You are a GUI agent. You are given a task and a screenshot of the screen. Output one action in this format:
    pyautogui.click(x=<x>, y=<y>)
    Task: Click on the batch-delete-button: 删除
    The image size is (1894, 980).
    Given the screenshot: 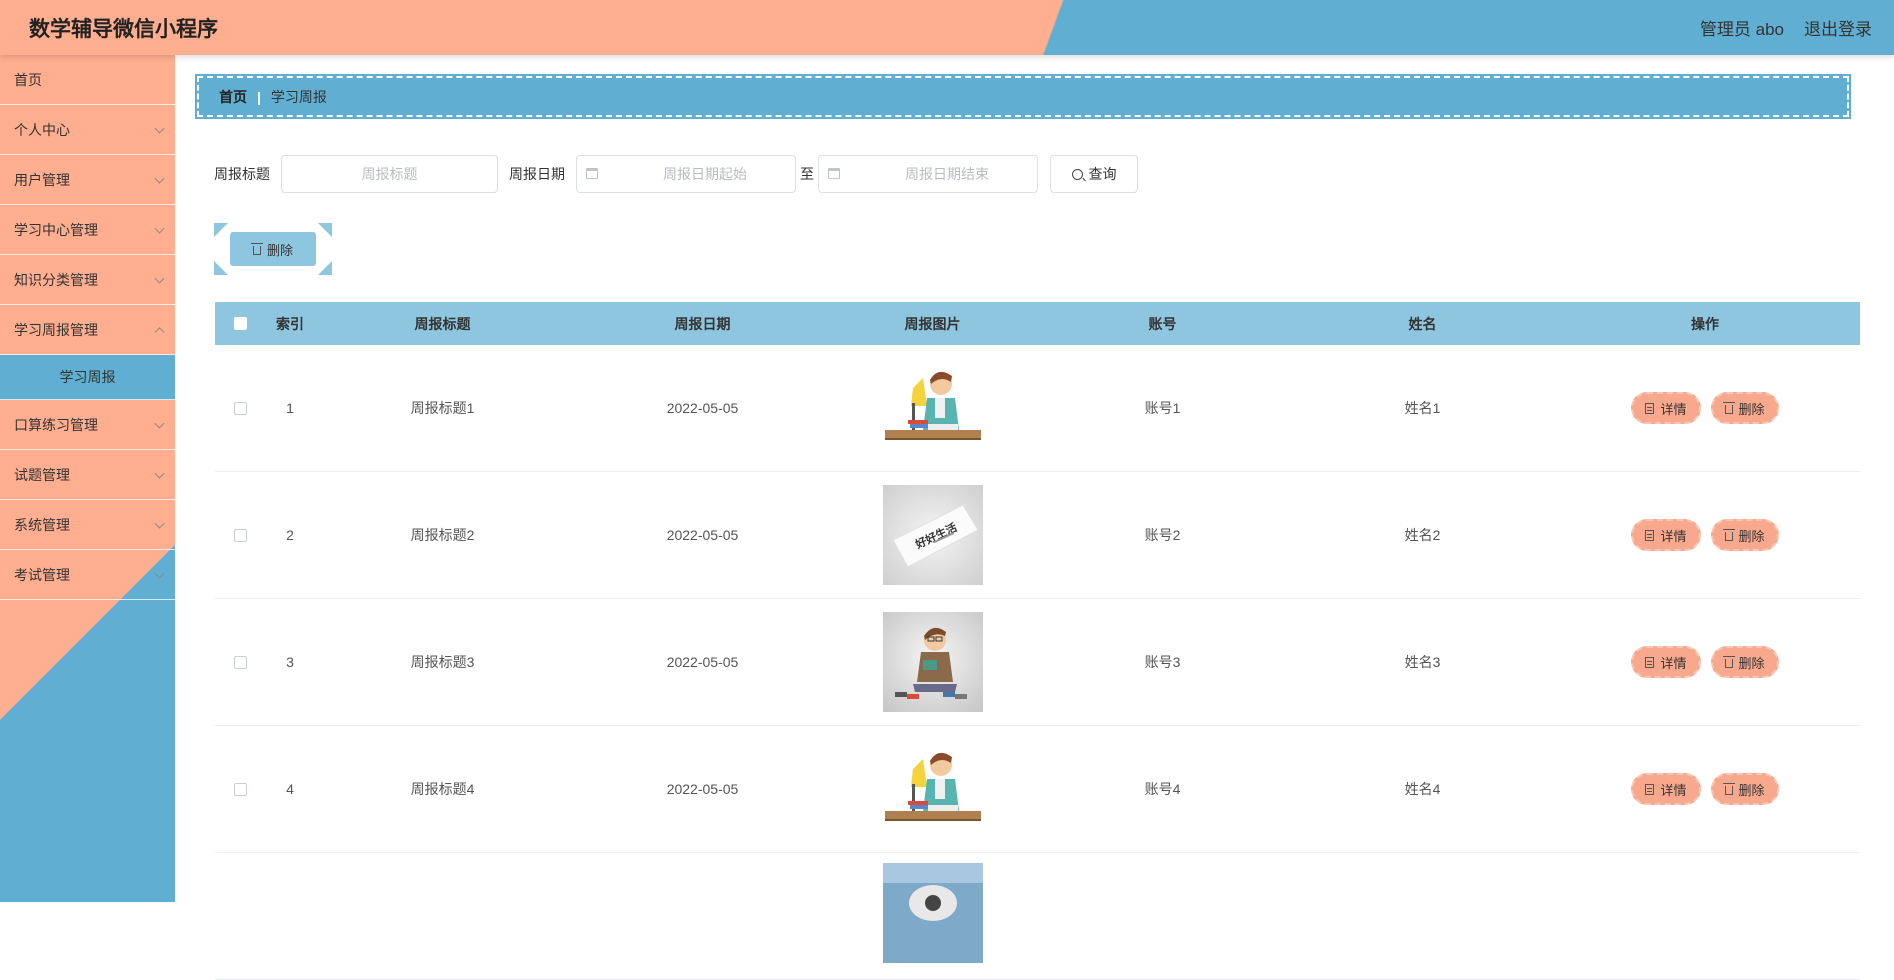 What is the action you would take?
    pyautogui.click(x=273, y=249)
    